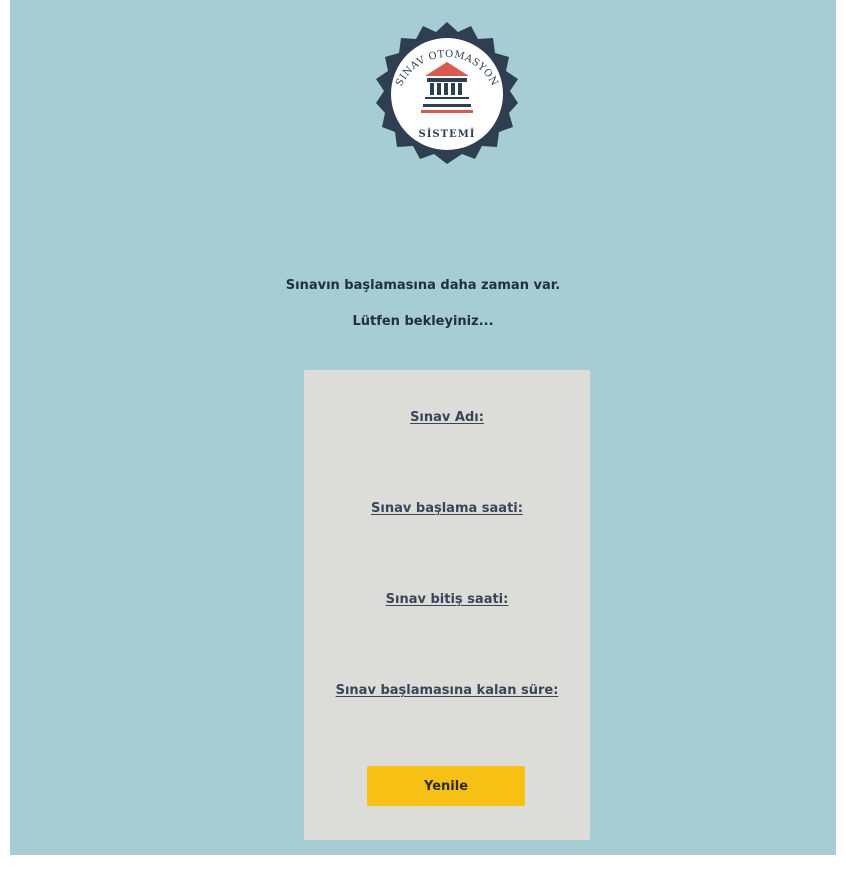 The image size is (846, 870). Describe the element at coordinates (423, 285) in the screenshot. I see `exam-not-started-message: Sınavın başlamasına daha zaman var.` at that location.